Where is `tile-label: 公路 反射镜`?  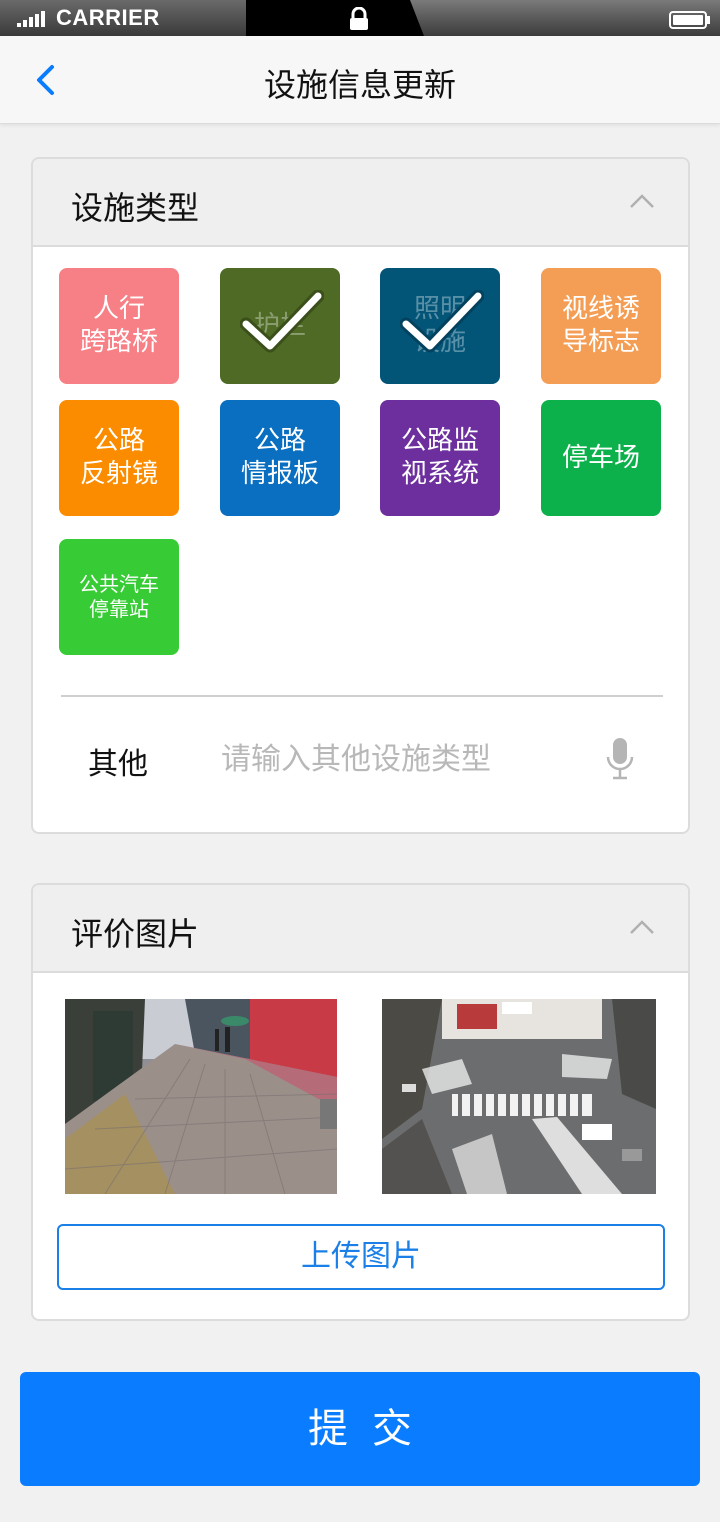 tile-label: 公路 反射镜 is located at coordinates (118, 457).